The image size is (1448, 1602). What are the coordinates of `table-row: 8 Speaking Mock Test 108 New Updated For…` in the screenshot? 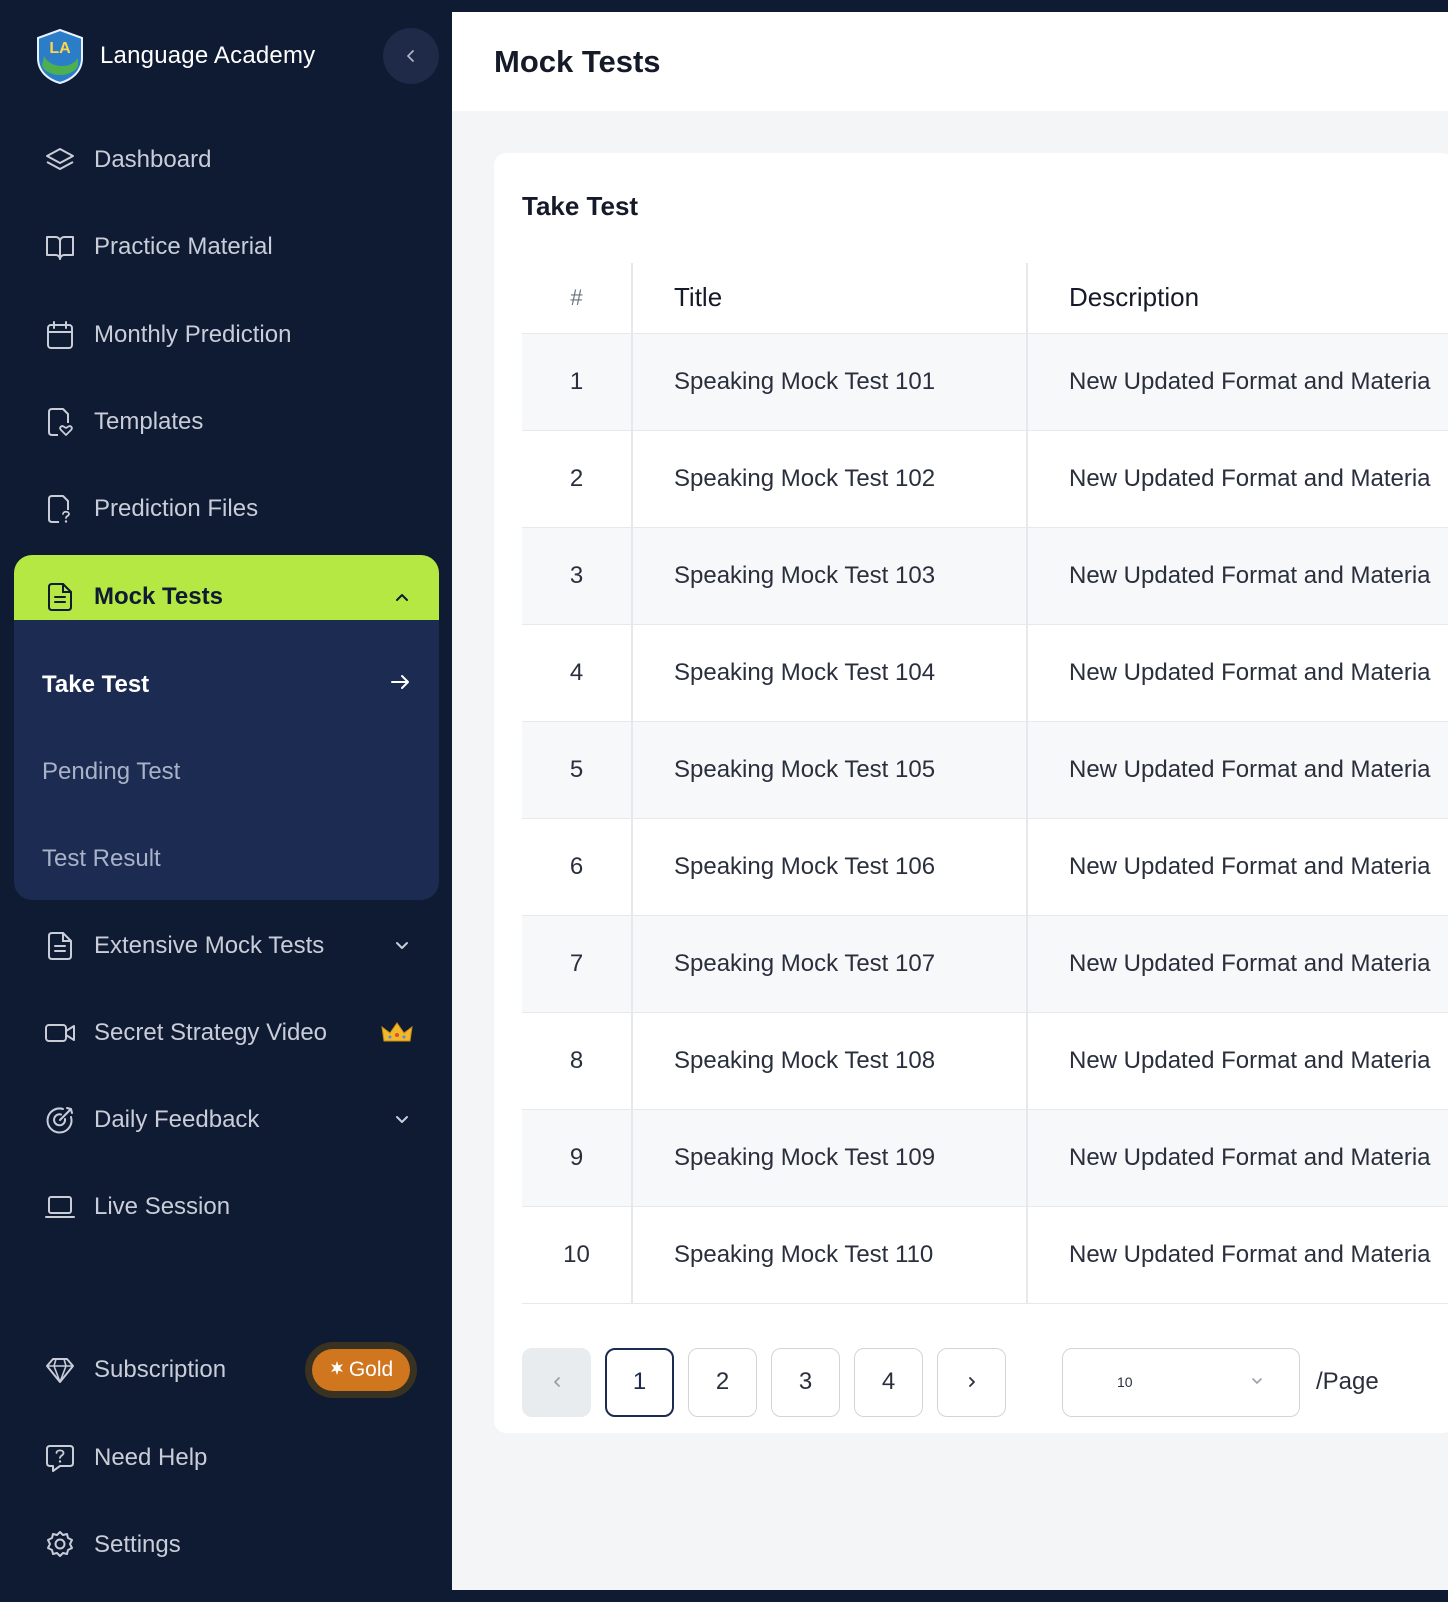 It's located at (985, 1060).